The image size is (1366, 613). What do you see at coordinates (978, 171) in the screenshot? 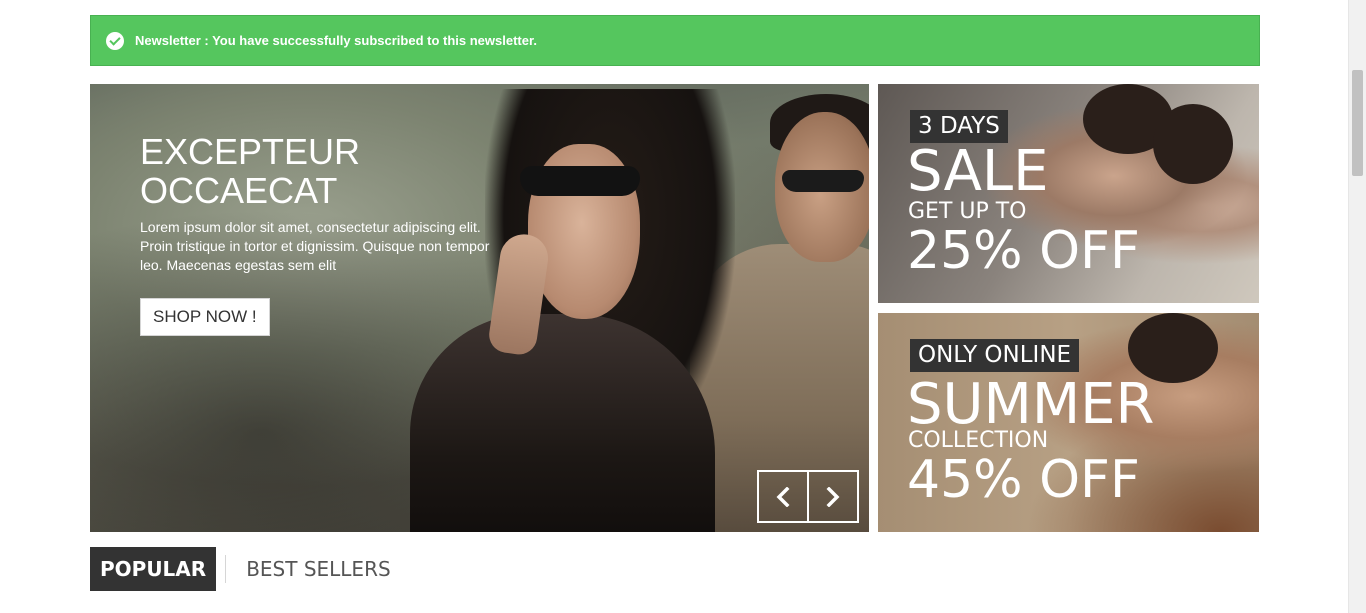
I see `banner-sale-headline: SALE` at bounding box center [978, 171].